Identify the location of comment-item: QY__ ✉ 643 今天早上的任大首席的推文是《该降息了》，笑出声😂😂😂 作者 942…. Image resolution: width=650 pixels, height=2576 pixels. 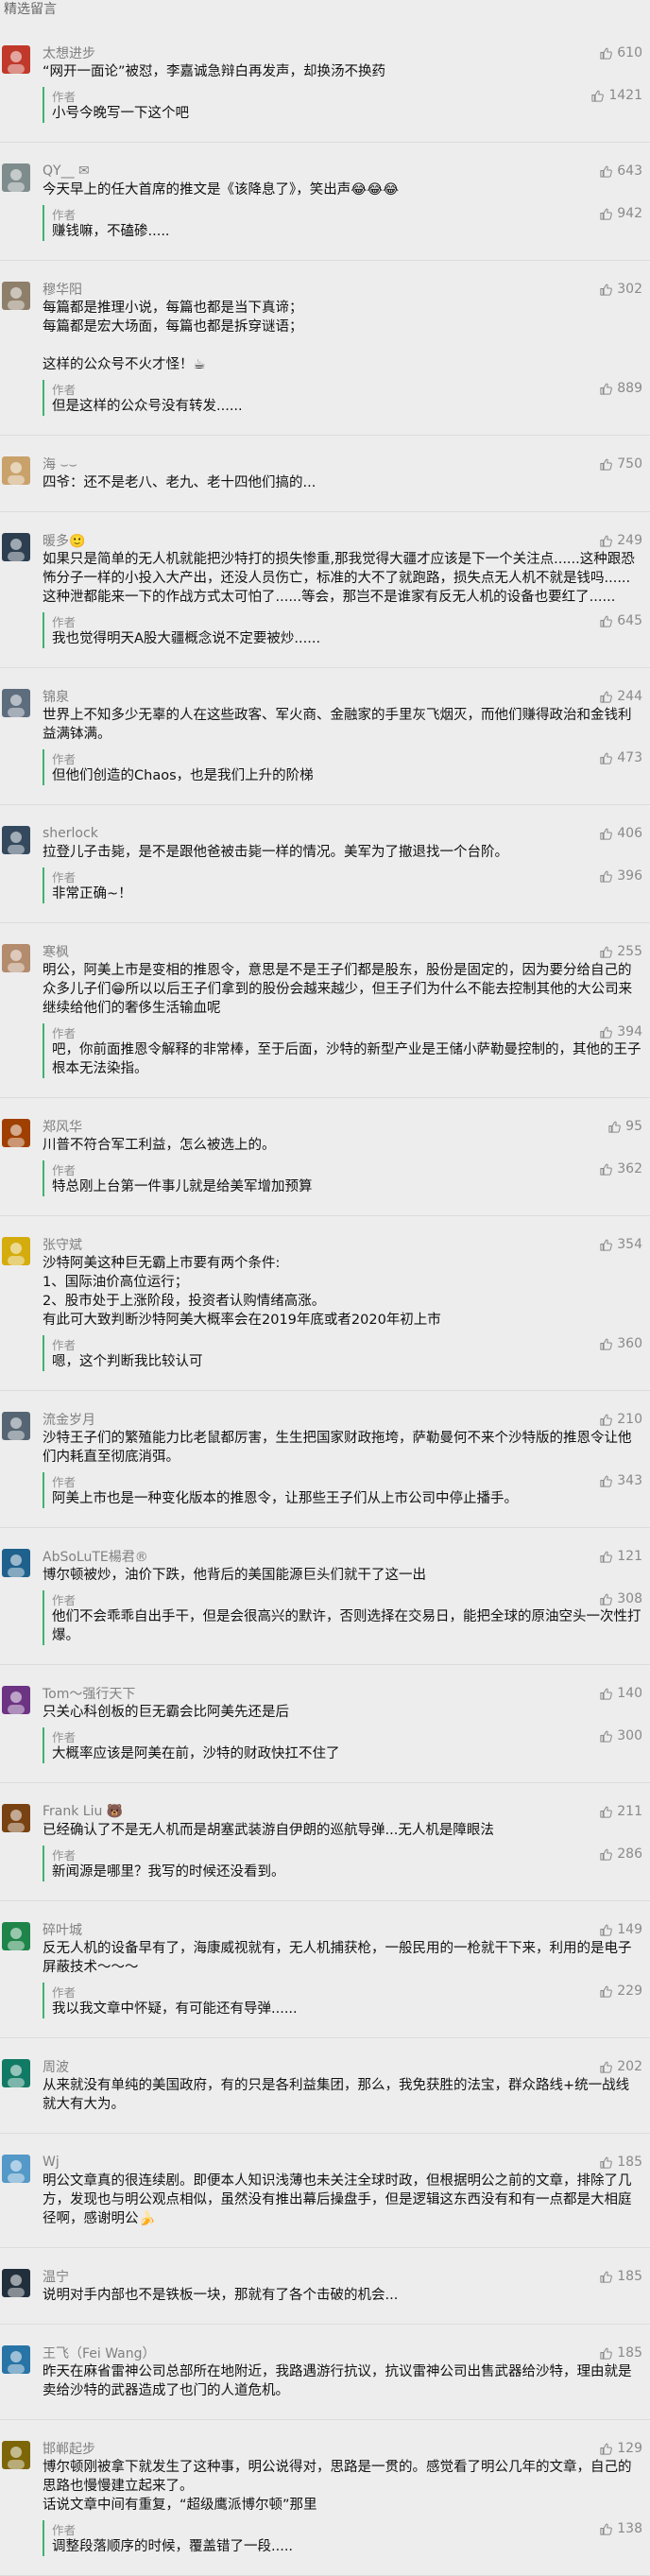
(325, 201).